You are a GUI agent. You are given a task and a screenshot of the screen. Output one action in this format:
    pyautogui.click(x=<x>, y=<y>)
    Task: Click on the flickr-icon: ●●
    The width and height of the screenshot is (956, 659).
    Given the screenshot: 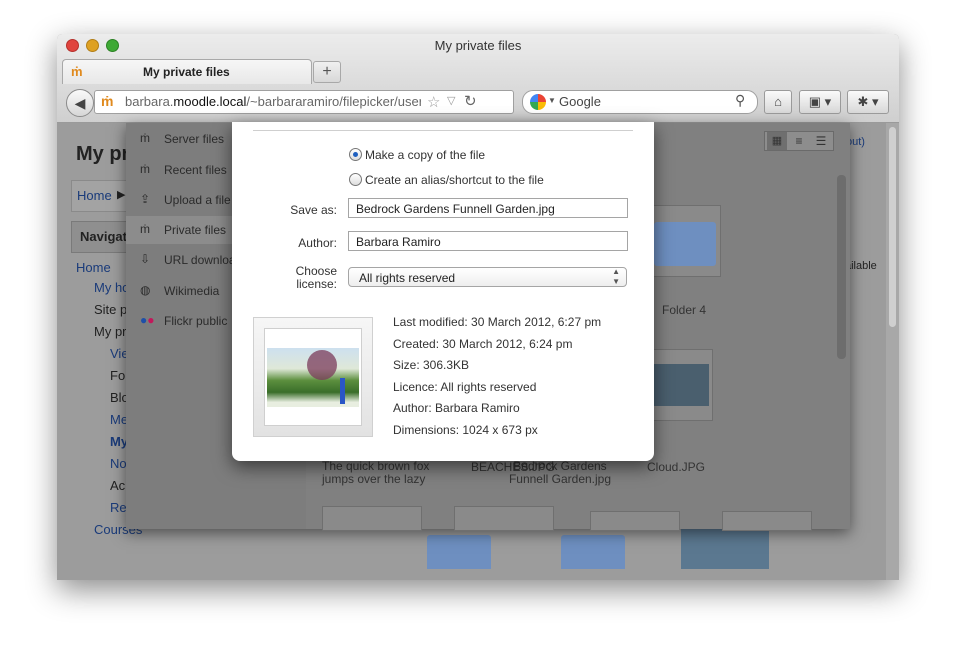 What is the action you would take?
    pyautogui.click(x=147, y=320)
    